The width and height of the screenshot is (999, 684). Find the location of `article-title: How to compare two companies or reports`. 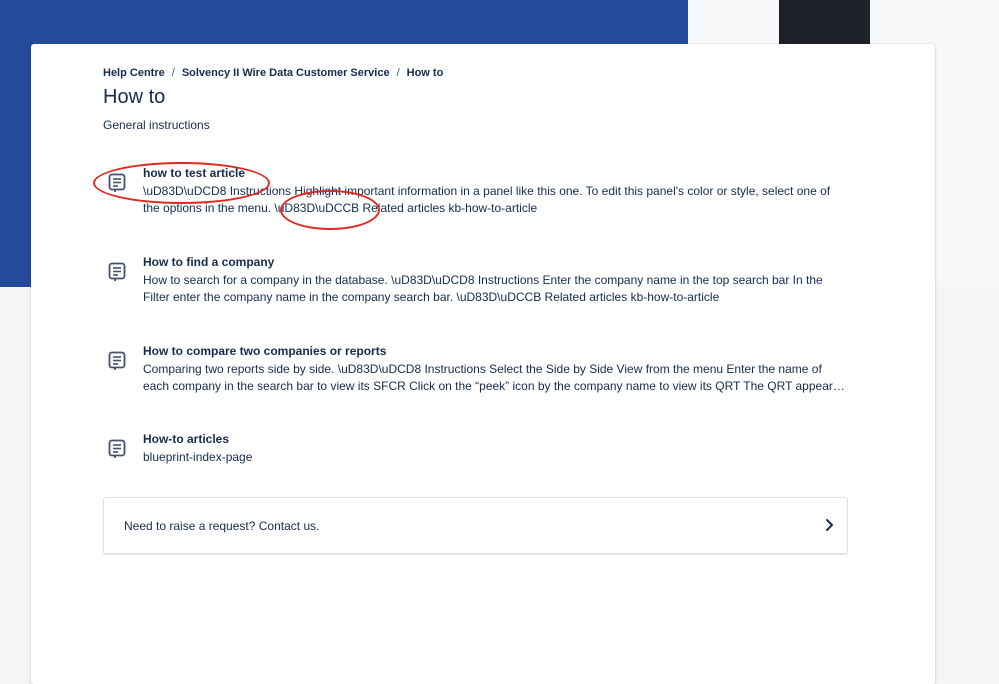

article-title: How to compare two companies or reports is located at coordinates (264, 351).